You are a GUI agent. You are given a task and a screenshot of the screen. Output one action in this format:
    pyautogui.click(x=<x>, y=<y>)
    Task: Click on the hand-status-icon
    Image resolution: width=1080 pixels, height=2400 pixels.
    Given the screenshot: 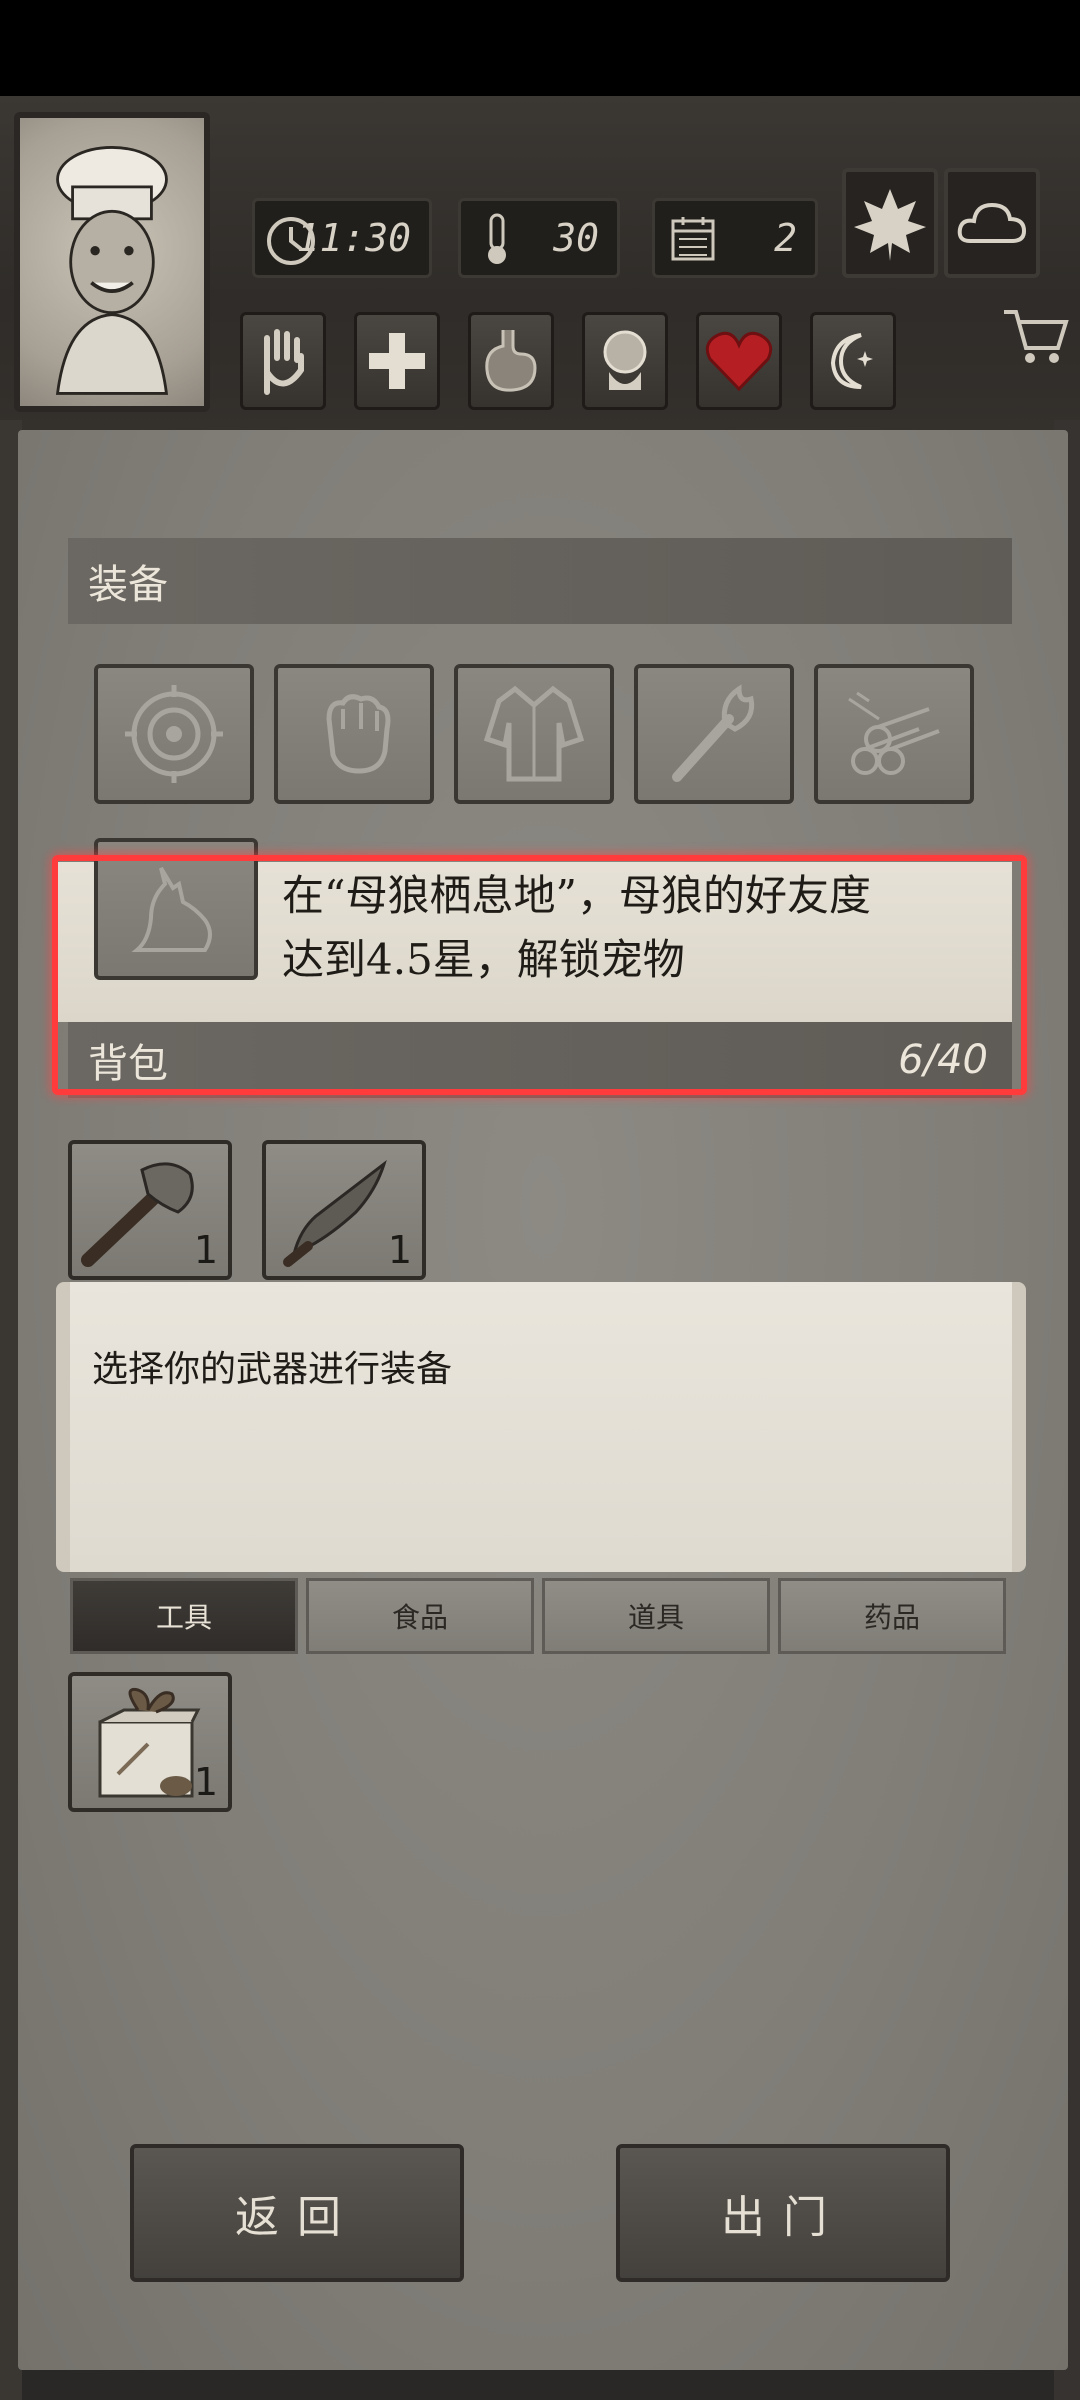 What is the action you would take?
    pyautogui.click(x=283, y=361)
    